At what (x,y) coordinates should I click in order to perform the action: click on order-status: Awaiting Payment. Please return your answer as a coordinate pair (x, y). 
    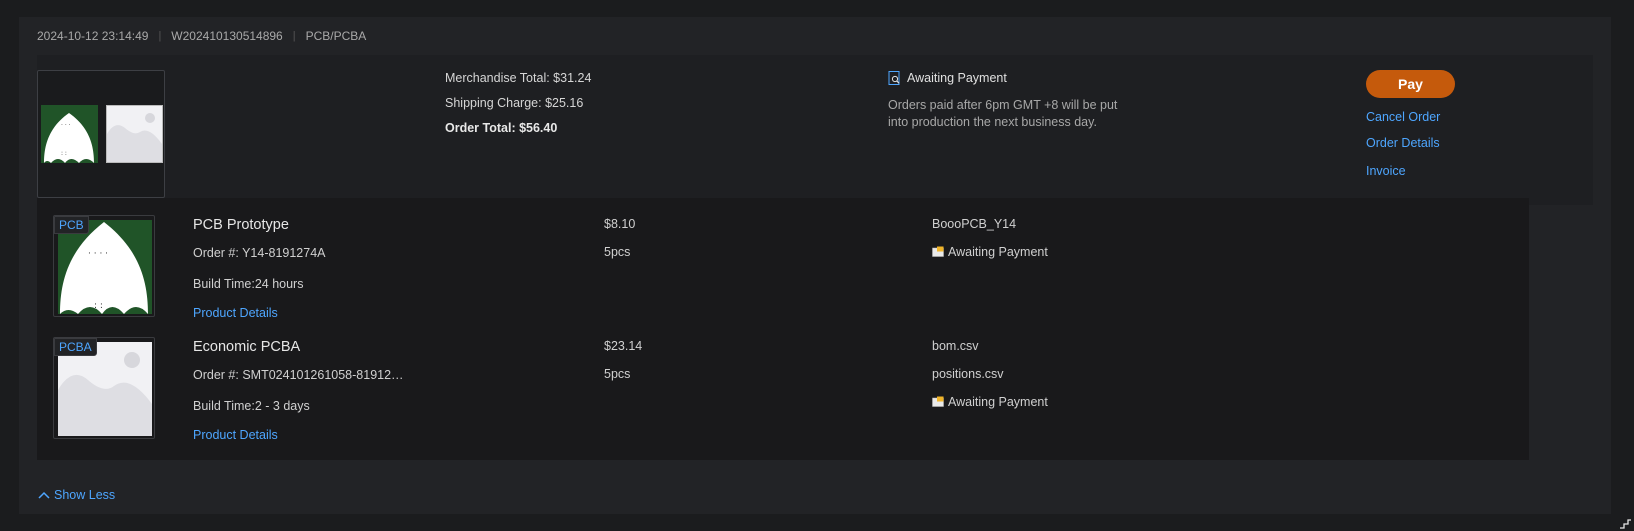
    Looking at the image, I should click on (1013, 78).